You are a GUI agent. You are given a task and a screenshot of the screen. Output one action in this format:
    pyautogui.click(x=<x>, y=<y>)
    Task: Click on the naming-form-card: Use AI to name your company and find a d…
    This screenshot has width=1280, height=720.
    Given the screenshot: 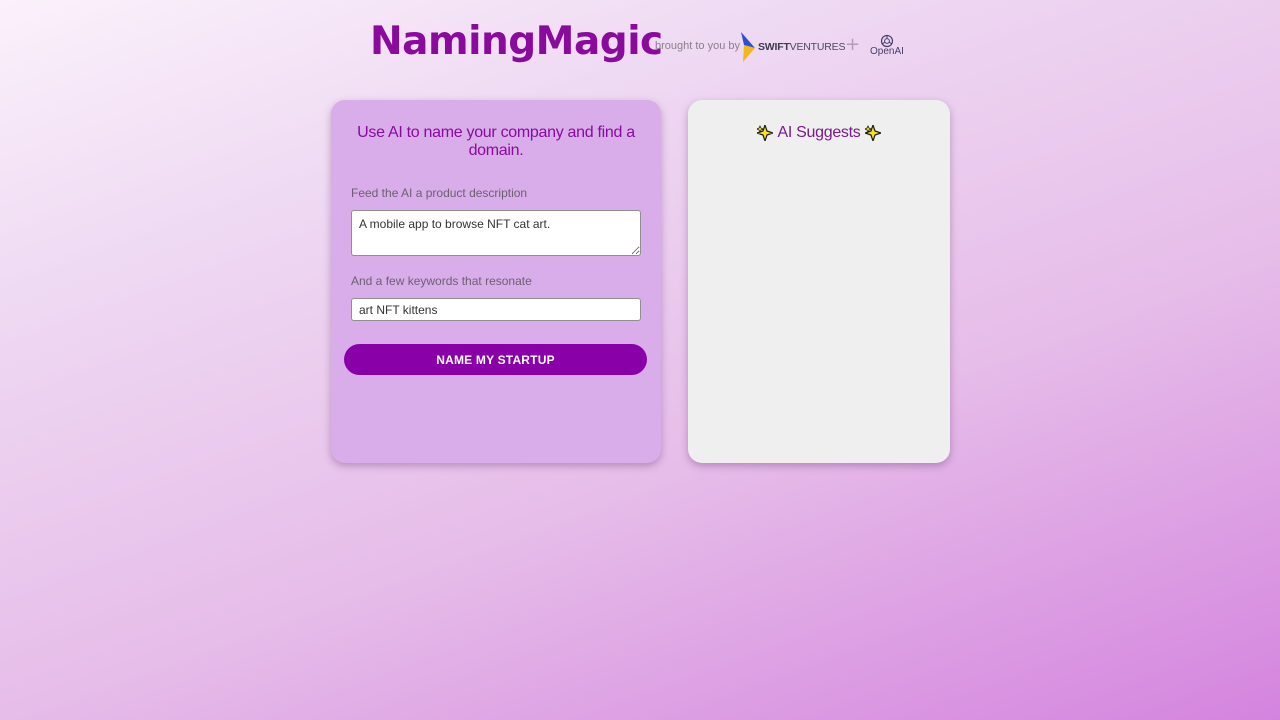 What is the action you would take?
    pyautogui.click(x=496, y=281)
    